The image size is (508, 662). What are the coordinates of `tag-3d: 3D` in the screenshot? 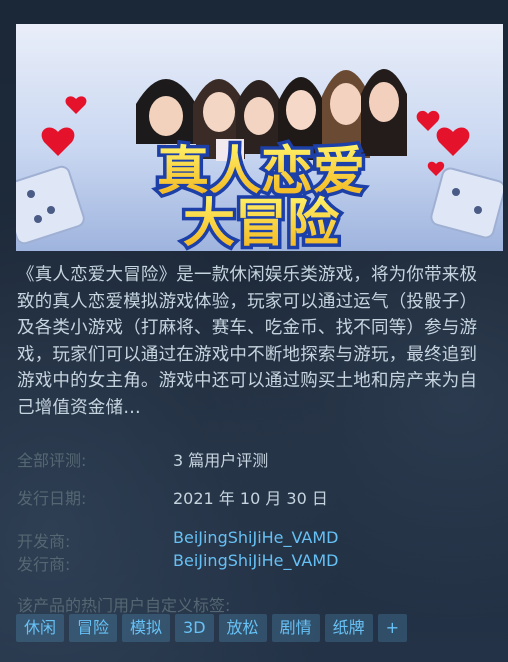 It's located at (194, 628).